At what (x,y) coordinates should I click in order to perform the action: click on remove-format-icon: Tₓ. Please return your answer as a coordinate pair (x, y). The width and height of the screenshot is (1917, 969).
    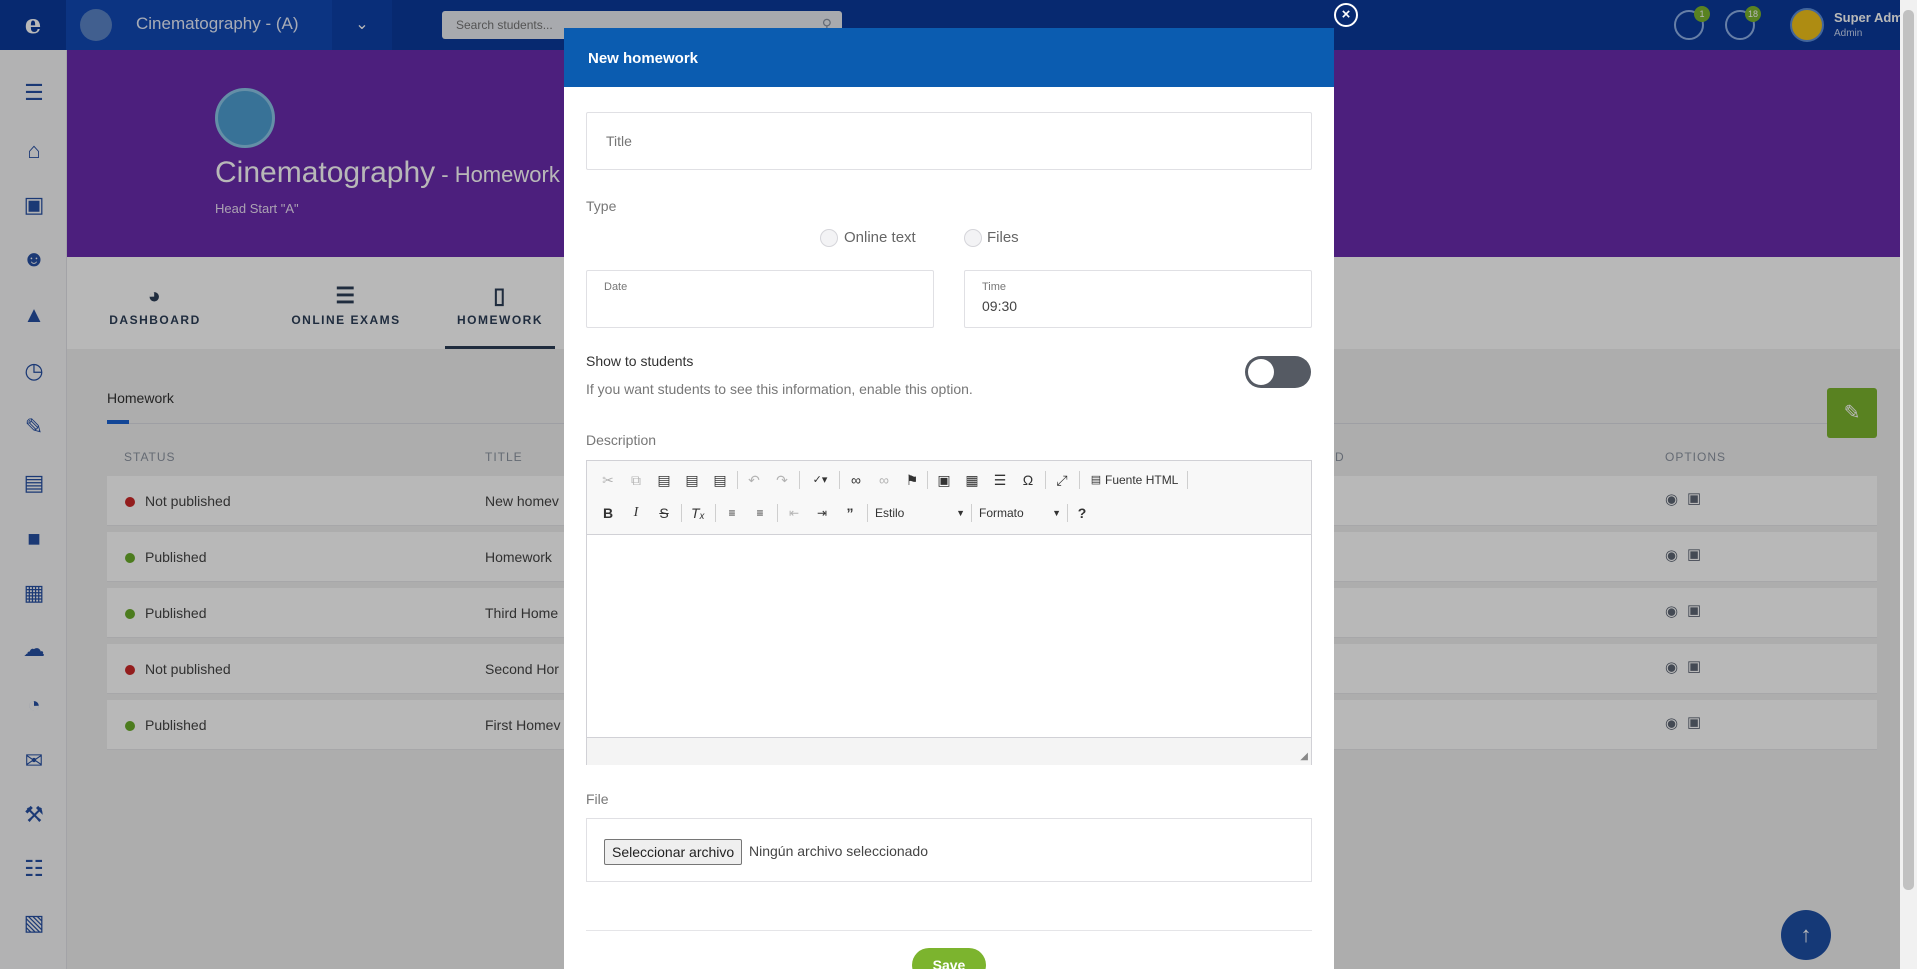
    Looking at the image, I should click on (698, 513).